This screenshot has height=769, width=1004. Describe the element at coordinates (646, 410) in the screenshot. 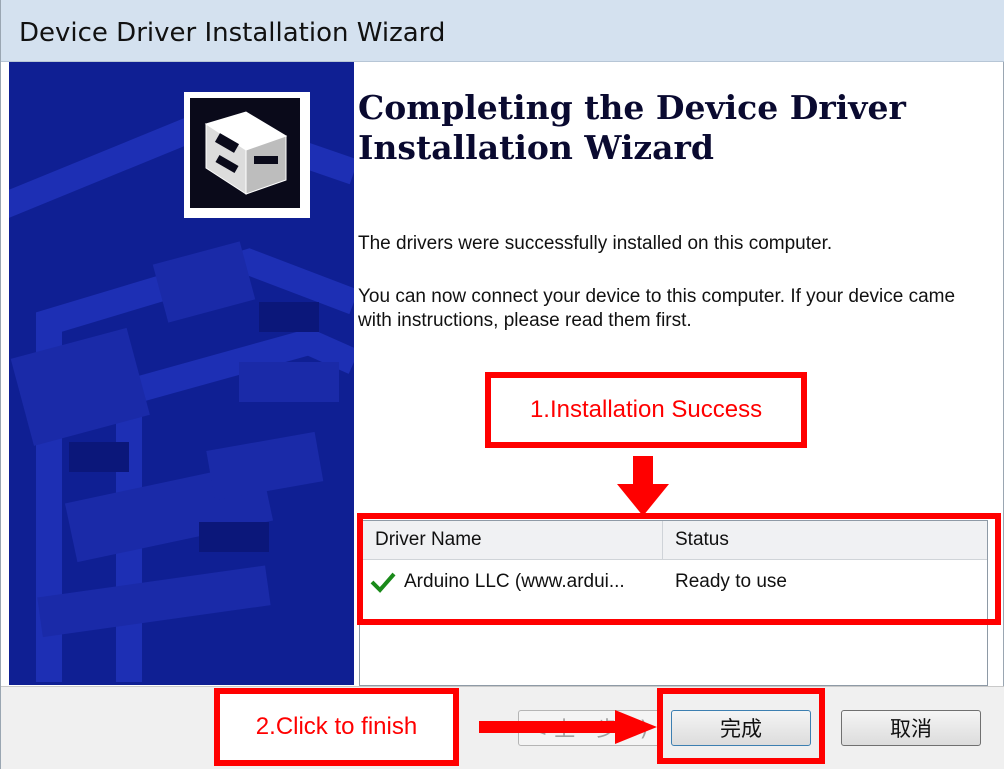

I see `annotation-installation-success: 1.Installation Success` at that location.